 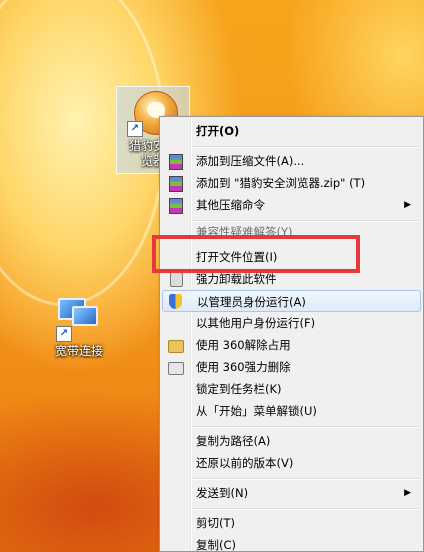 I want to click on menu-item-other-compress: 其他压缩命令 ▶, so click(x=291, y=205).